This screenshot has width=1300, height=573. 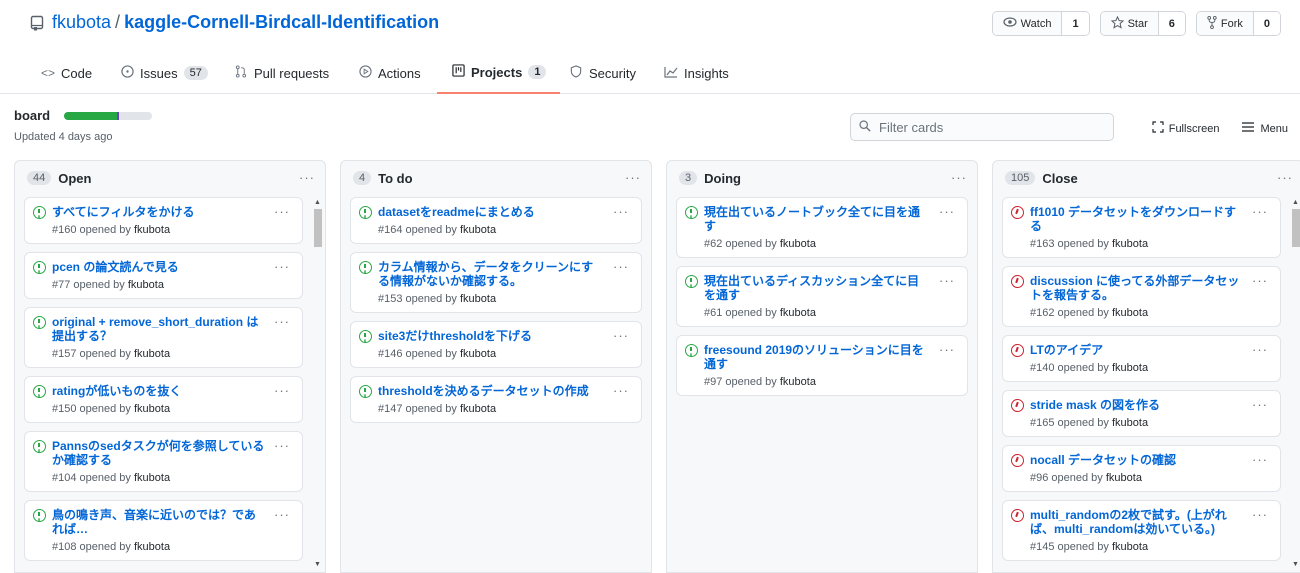 I want to click on issue-title-link: site3だけthresholdを下げる, so click(x=491, y=336).